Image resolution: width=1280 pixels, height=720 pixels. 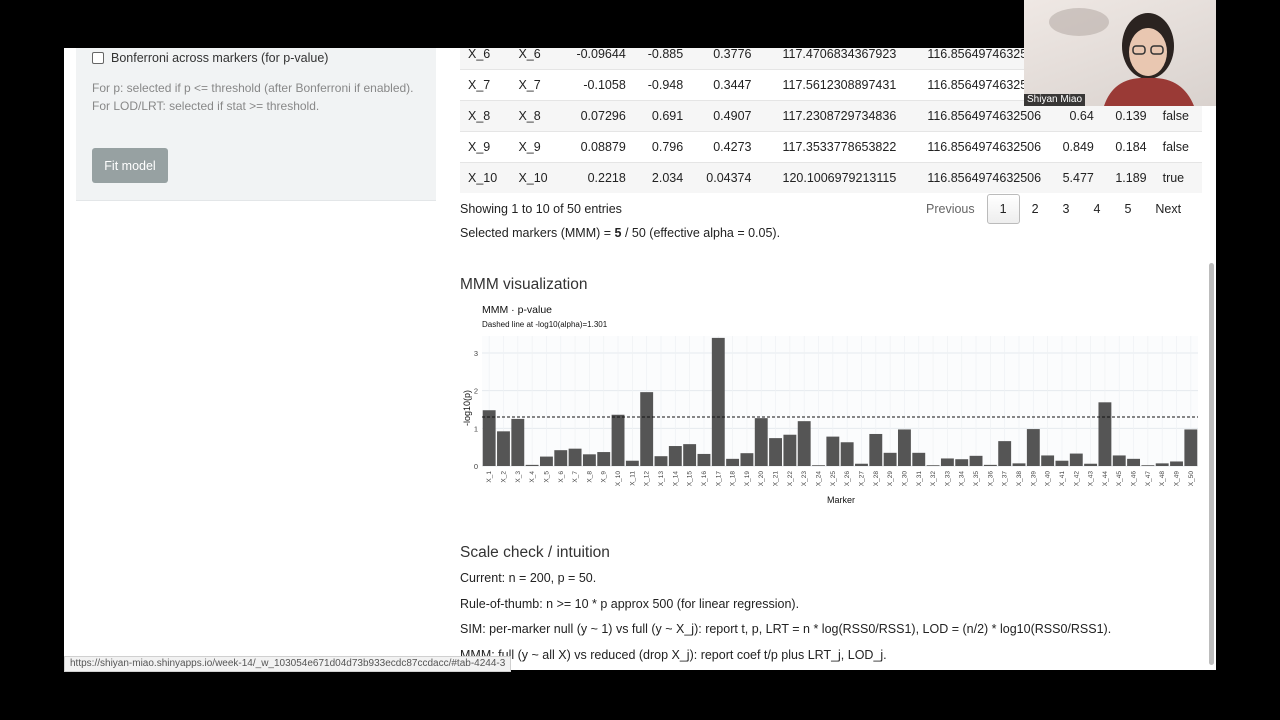 I want to click on x-tick-label: X_20, so click(x=761, y=479).